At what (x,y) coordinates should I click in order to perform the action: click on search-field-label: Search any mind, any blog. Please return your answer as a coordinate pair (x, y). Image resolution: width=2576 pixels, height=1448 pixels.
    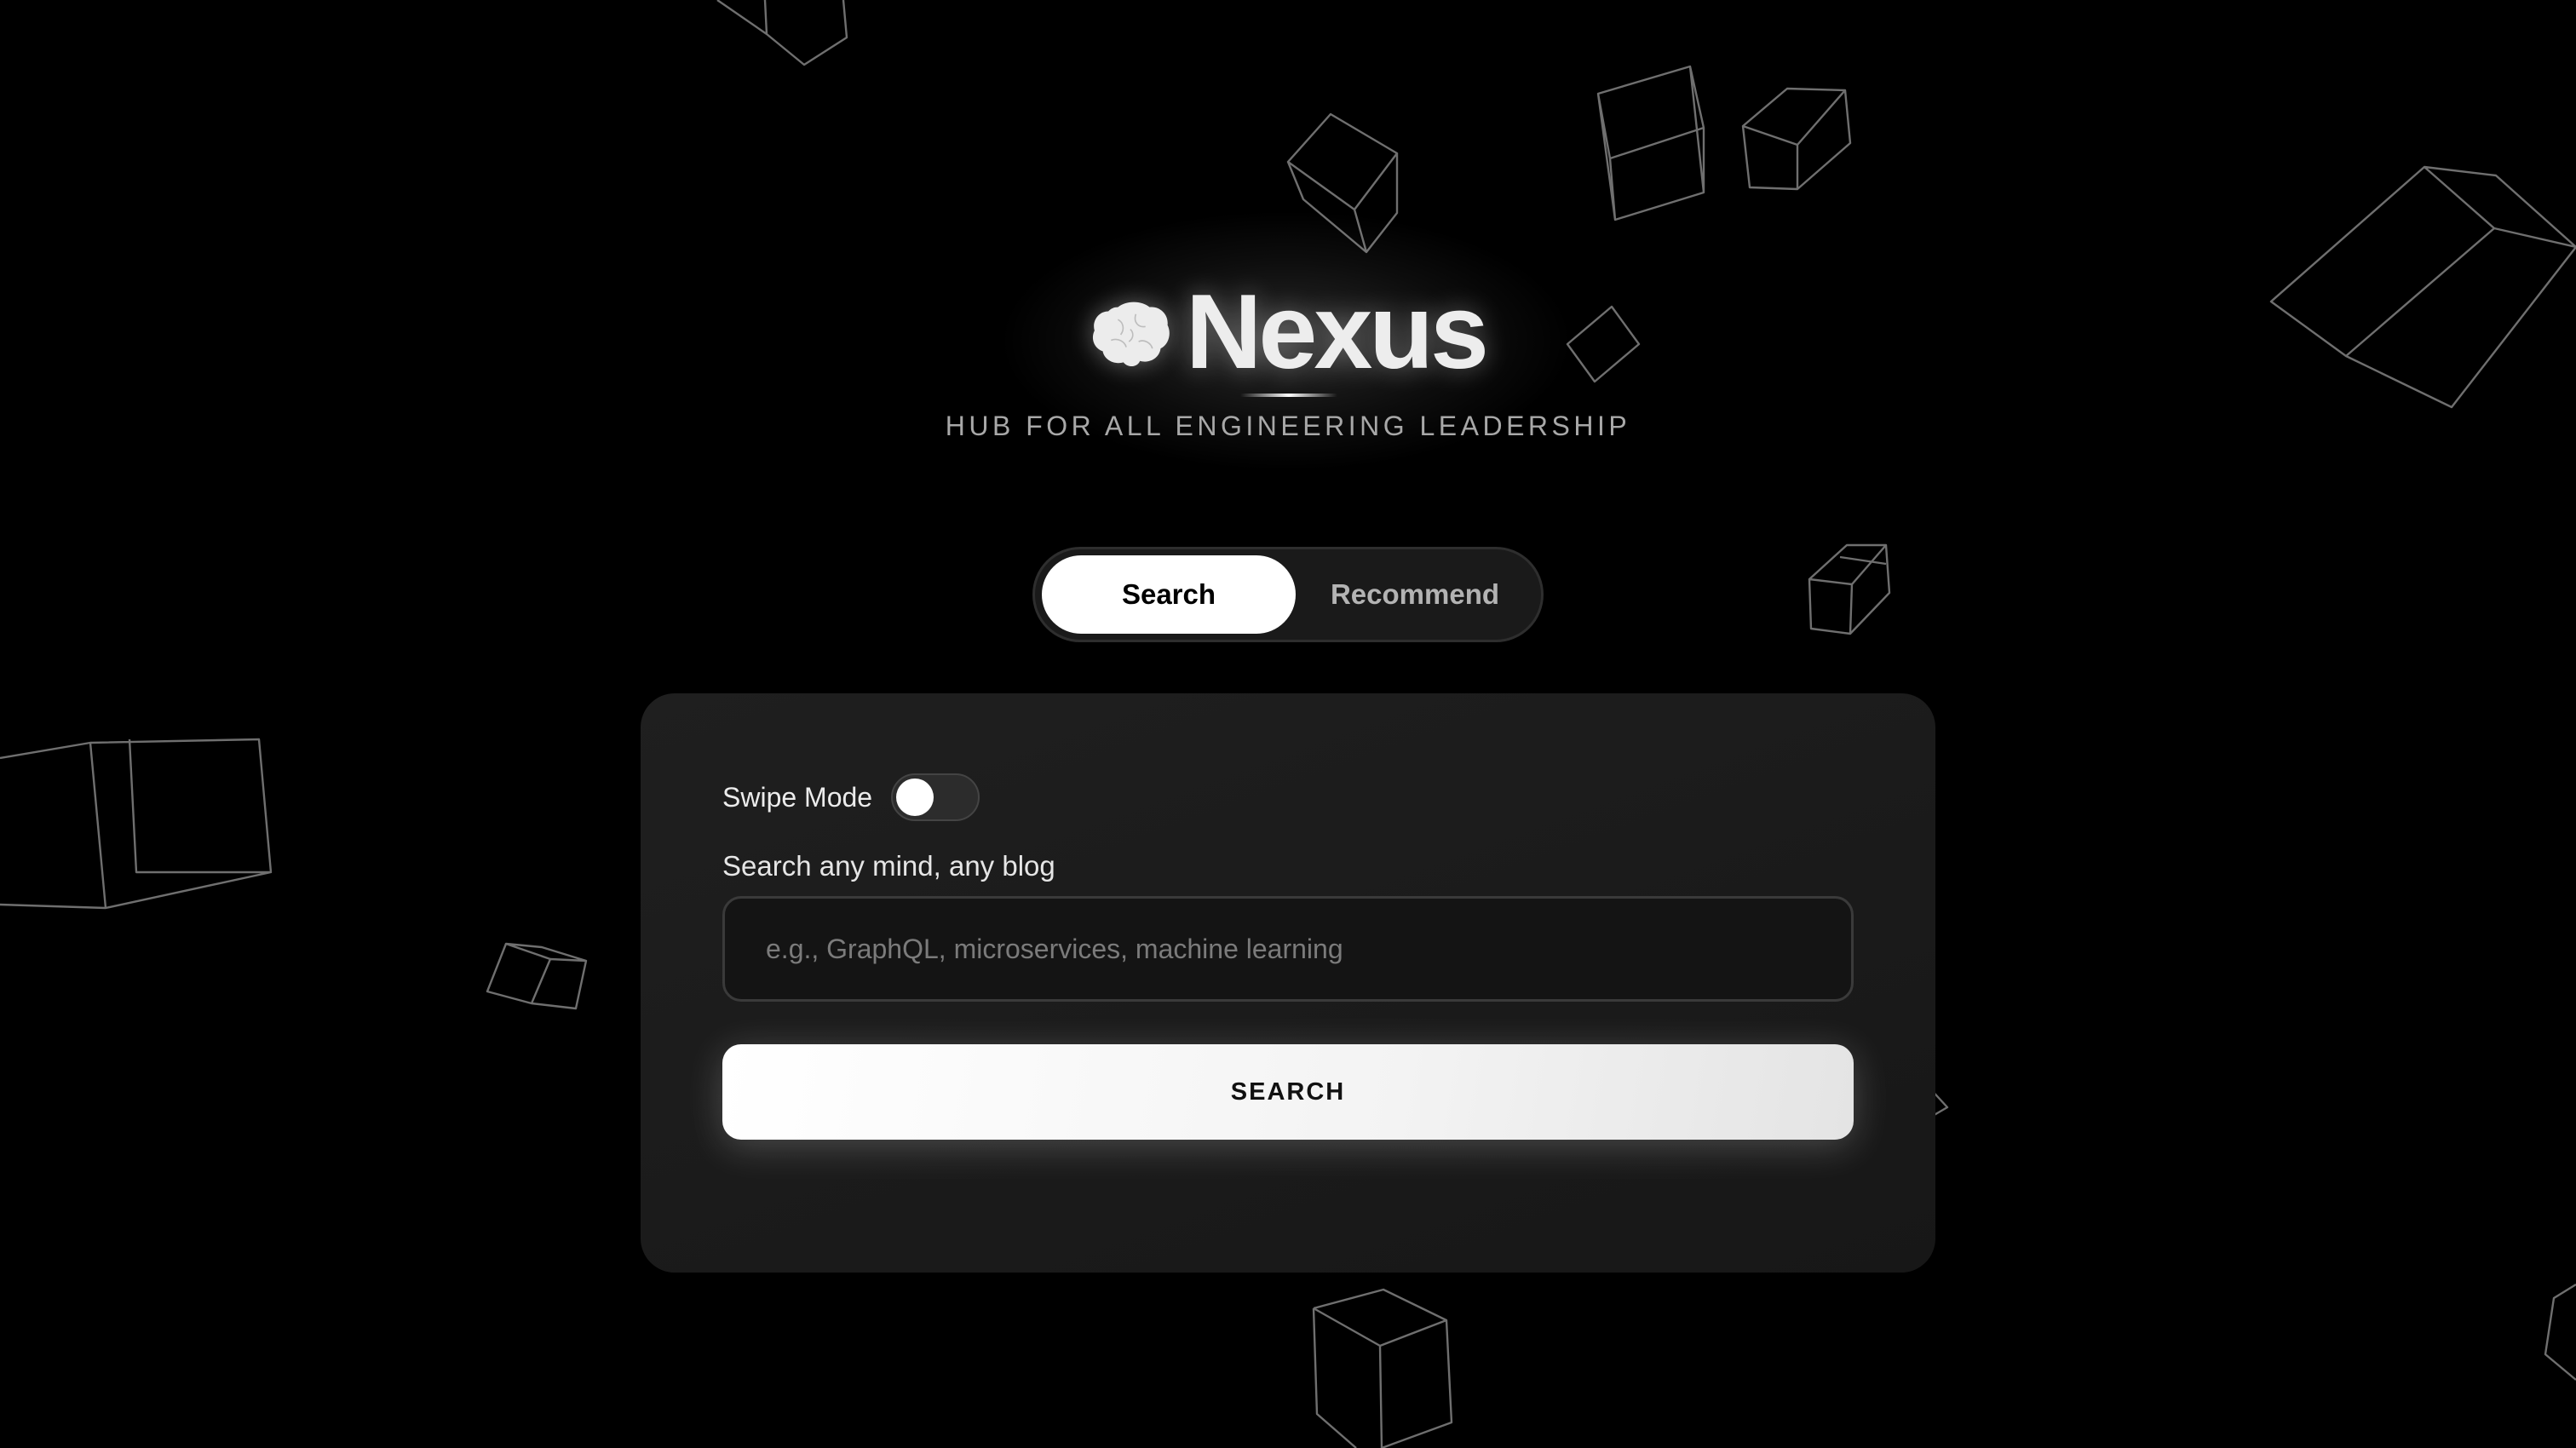
    Looking at the image, I should click on (889, 866).